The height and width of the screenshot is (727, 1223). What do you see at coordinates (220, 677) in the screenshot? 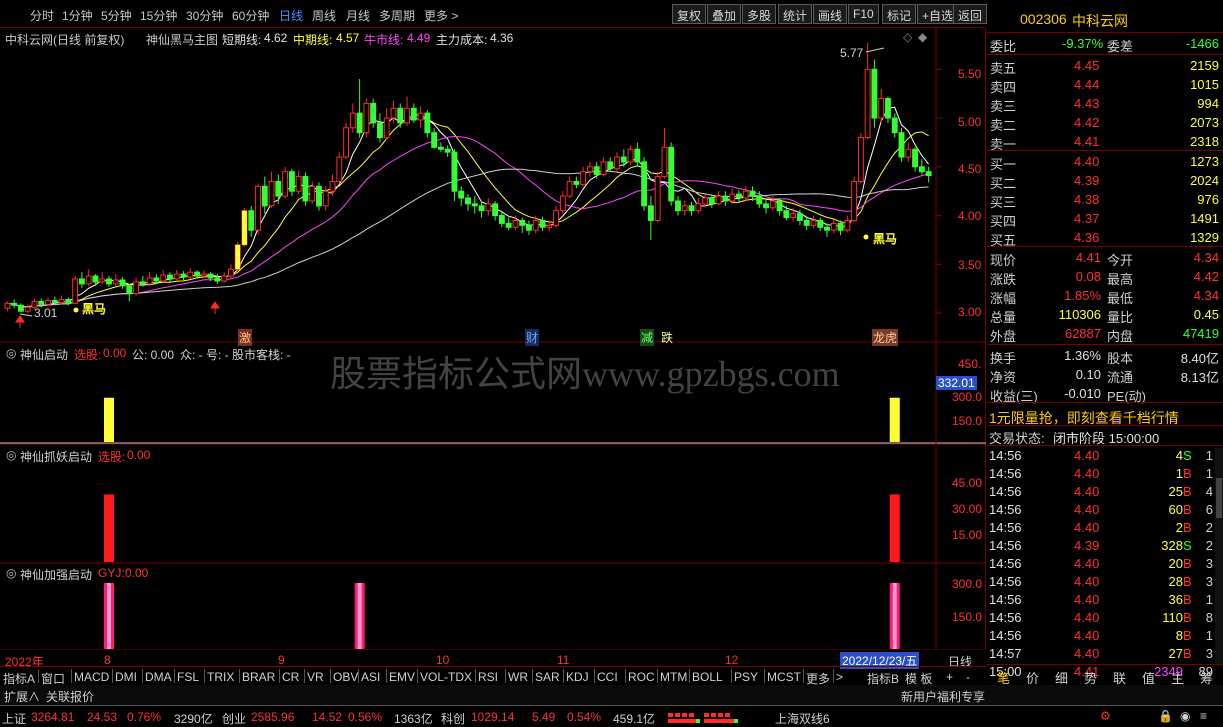
I see `indicator-tab-6: TRIX` at bounding box center [220, 677].